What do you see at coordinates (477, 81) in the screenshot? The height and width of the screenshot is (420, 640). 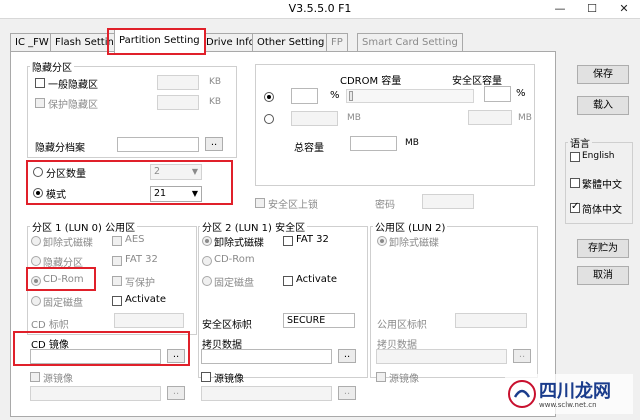 I see `secure-capacity-label: 安全区容量` at bounding box center [477, 81].